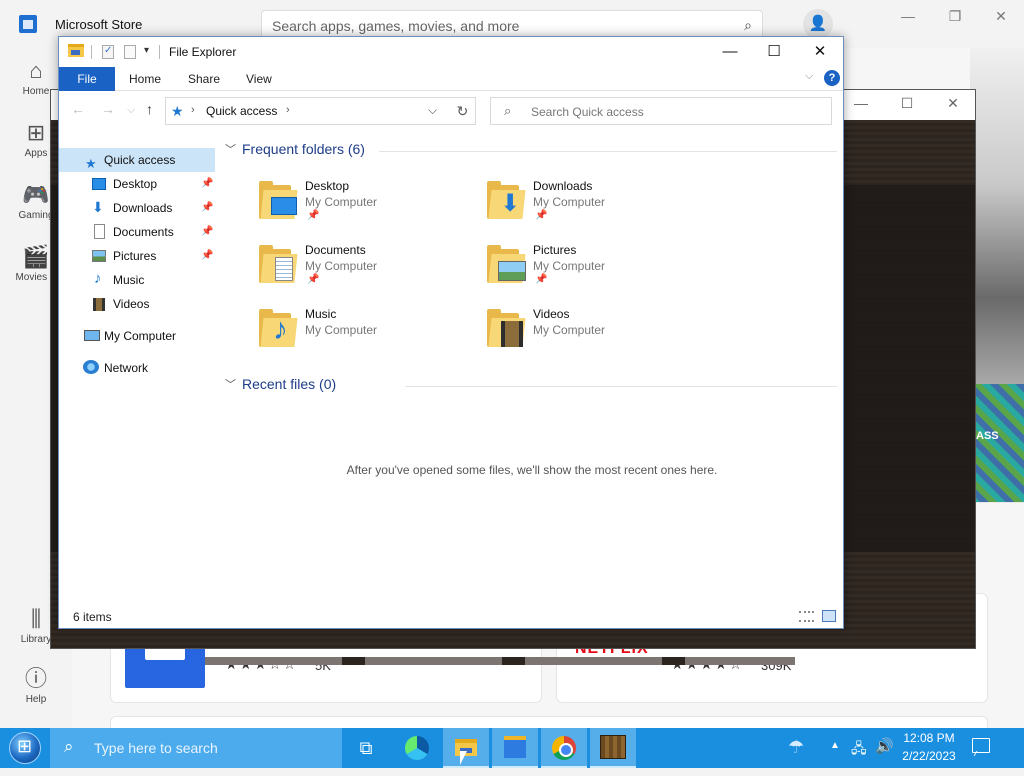 Image resolution: width=1024 pixels, height=776 pixels. I want to click on up-arrow-icon: ↑, so click(149, 109).